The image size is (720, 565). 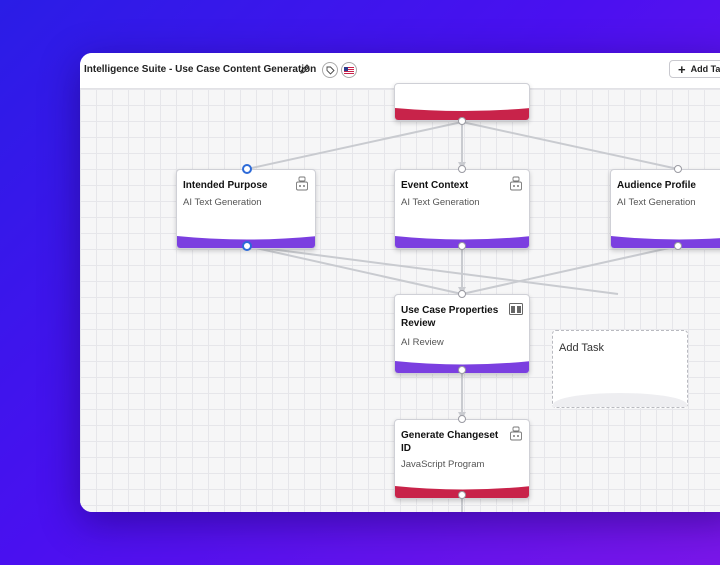 I want to click on intended-purpose-node: Intended Purpose AI Text Generation, so click(x=246, y=209).